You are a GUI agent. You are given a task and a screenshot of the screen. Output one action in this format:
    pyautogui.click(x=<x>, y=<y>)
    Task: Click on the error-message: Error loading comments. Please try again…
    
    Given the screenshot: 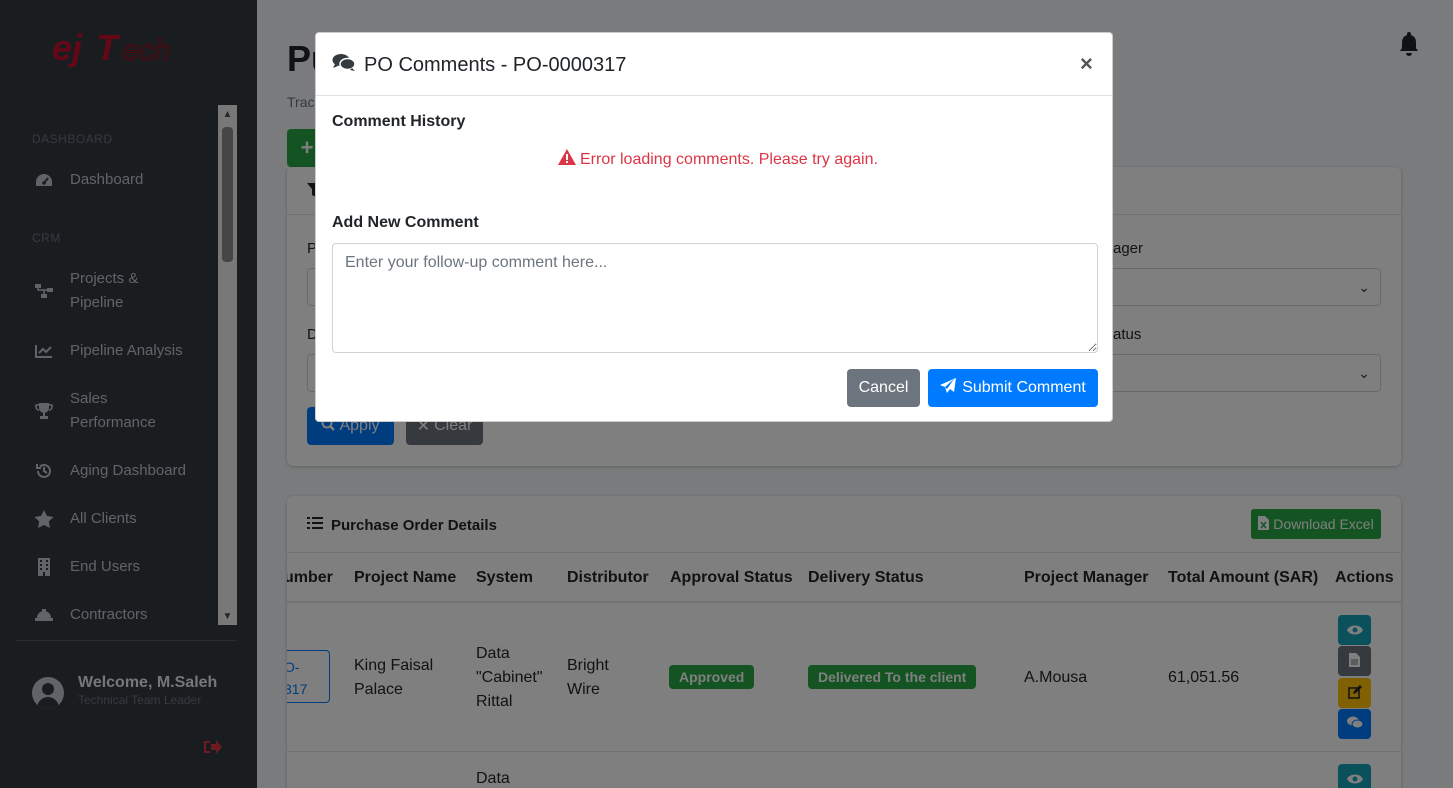 What is the action you would take?
    pyautogui.click(x=718, y=159)
    